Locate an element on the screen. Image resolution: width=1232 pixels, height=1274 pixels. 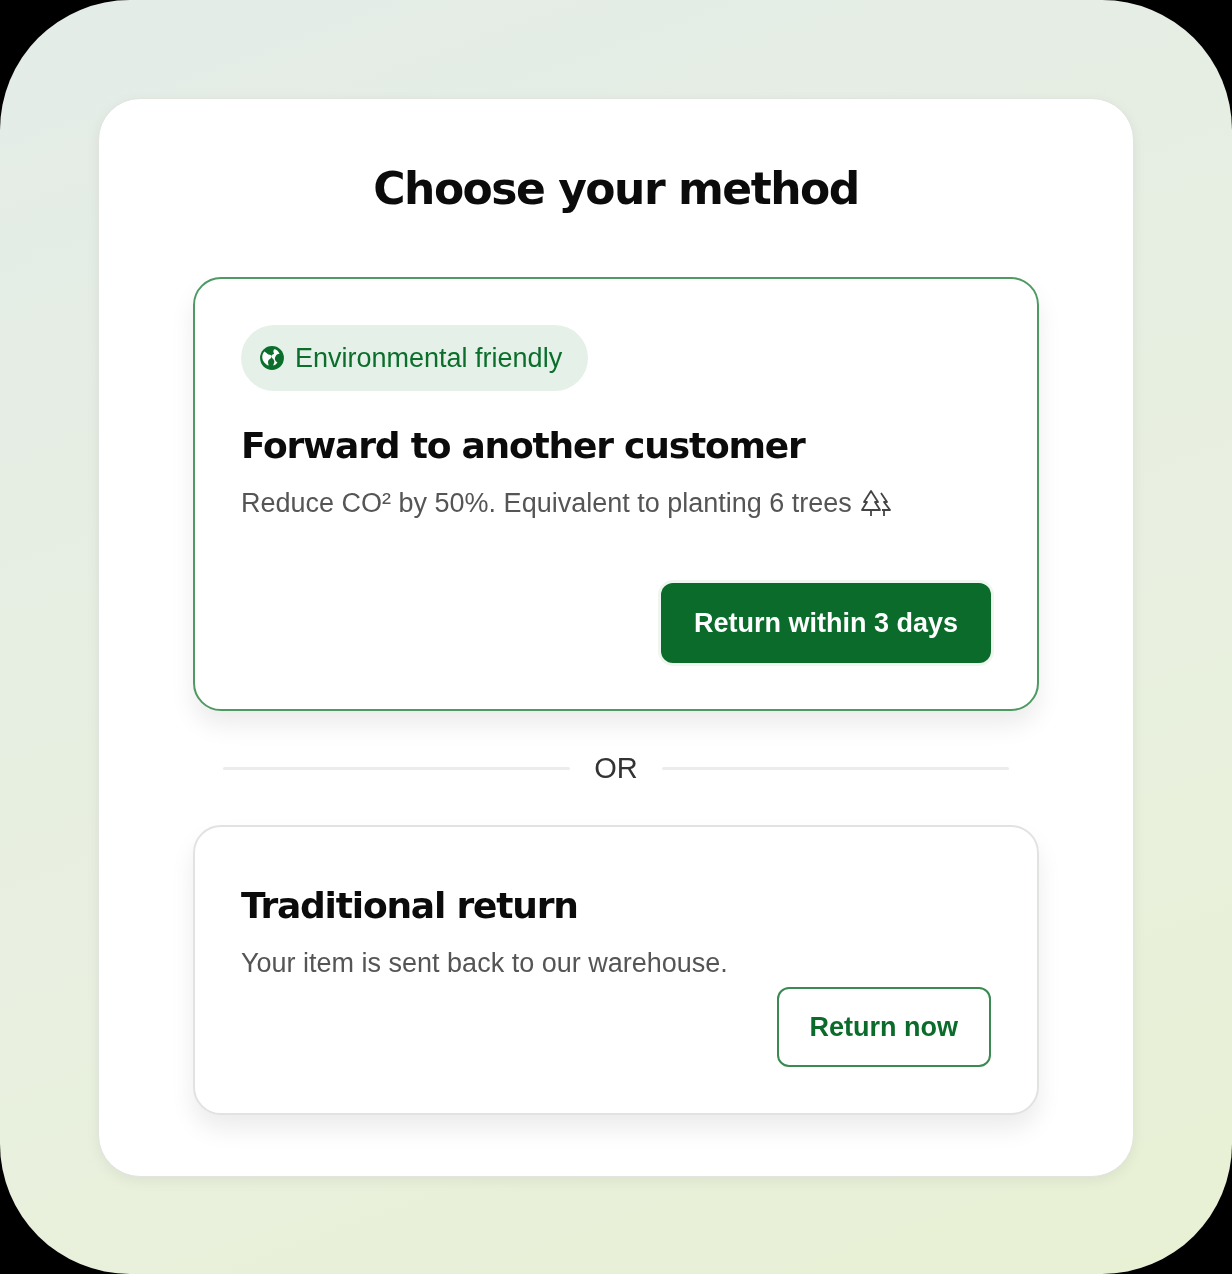
option-heading: Forward to another customer is located at coordinates (524, 446).